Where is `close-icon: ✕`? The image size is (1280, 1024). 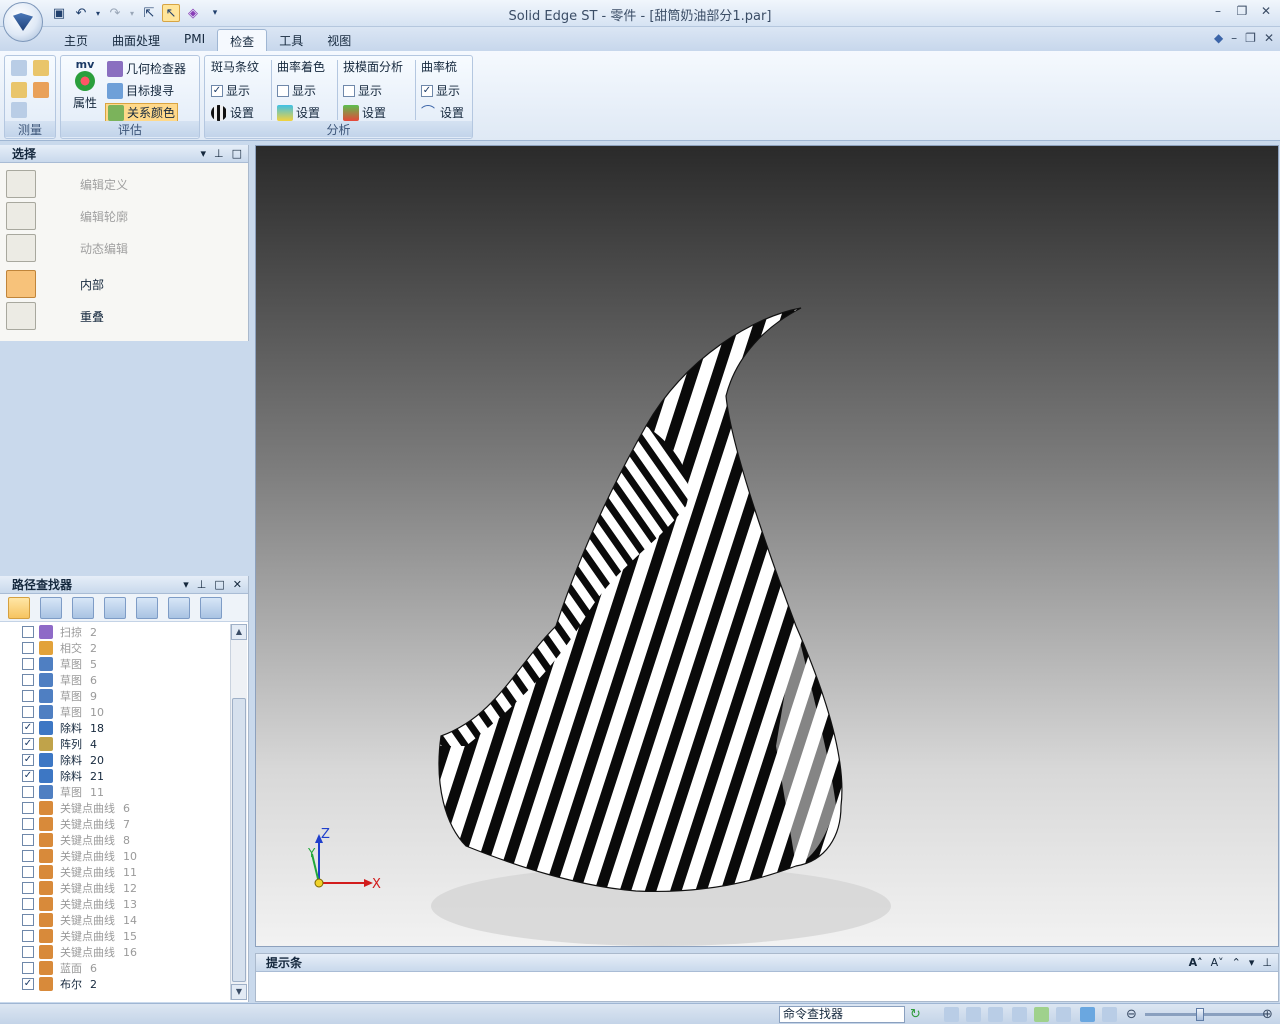
close-icon: ✕ is located at coordinates (1266, 11).